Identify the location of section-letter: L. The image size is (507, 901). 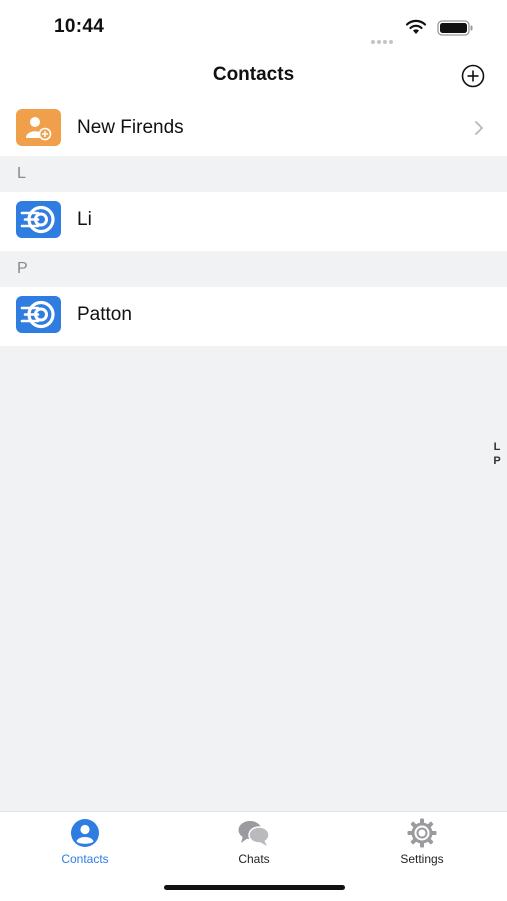
(21, 173).